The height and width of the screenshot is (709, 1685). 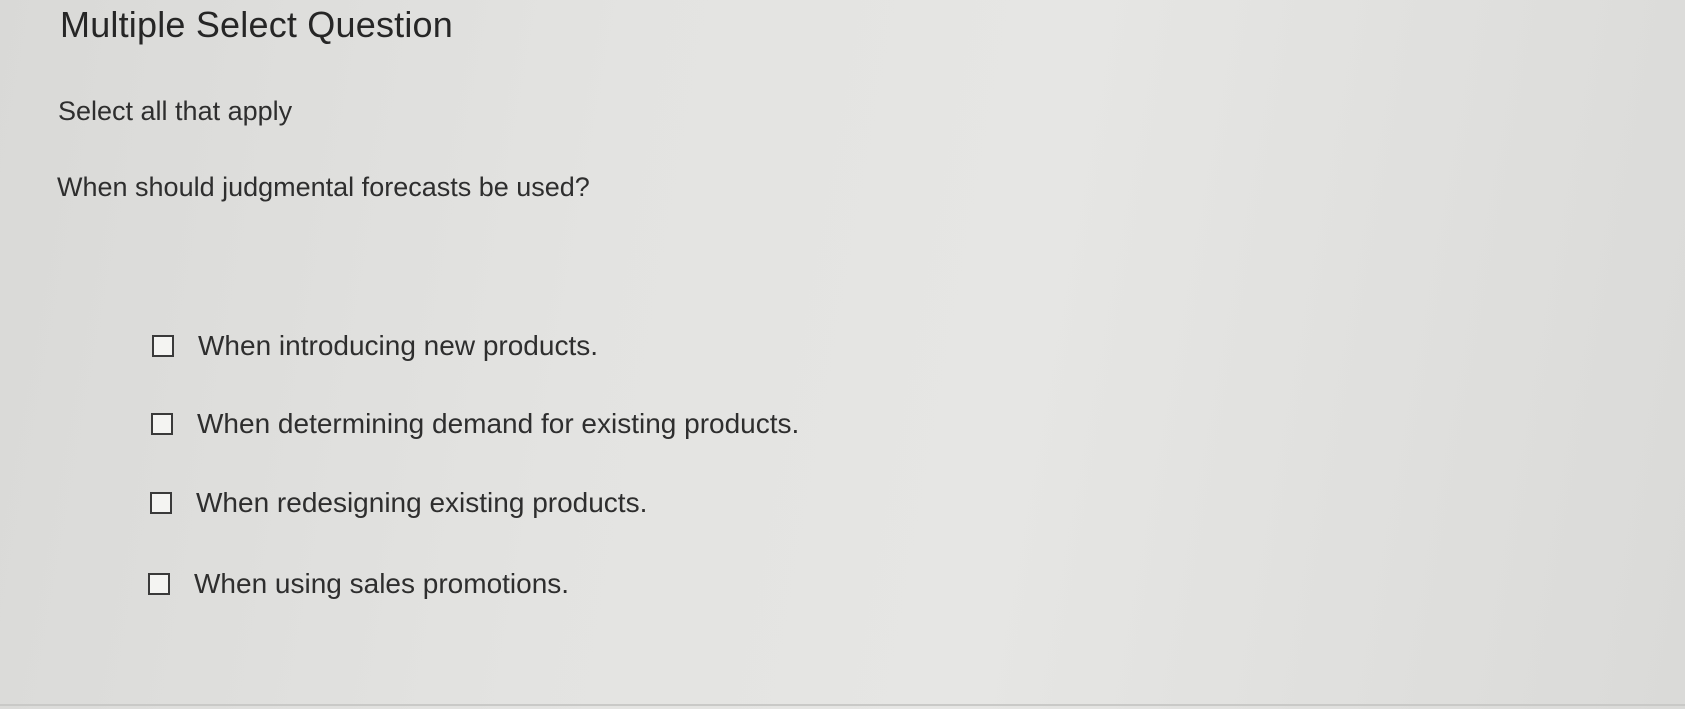 I want to click on divider, so click(x=842, y=705).